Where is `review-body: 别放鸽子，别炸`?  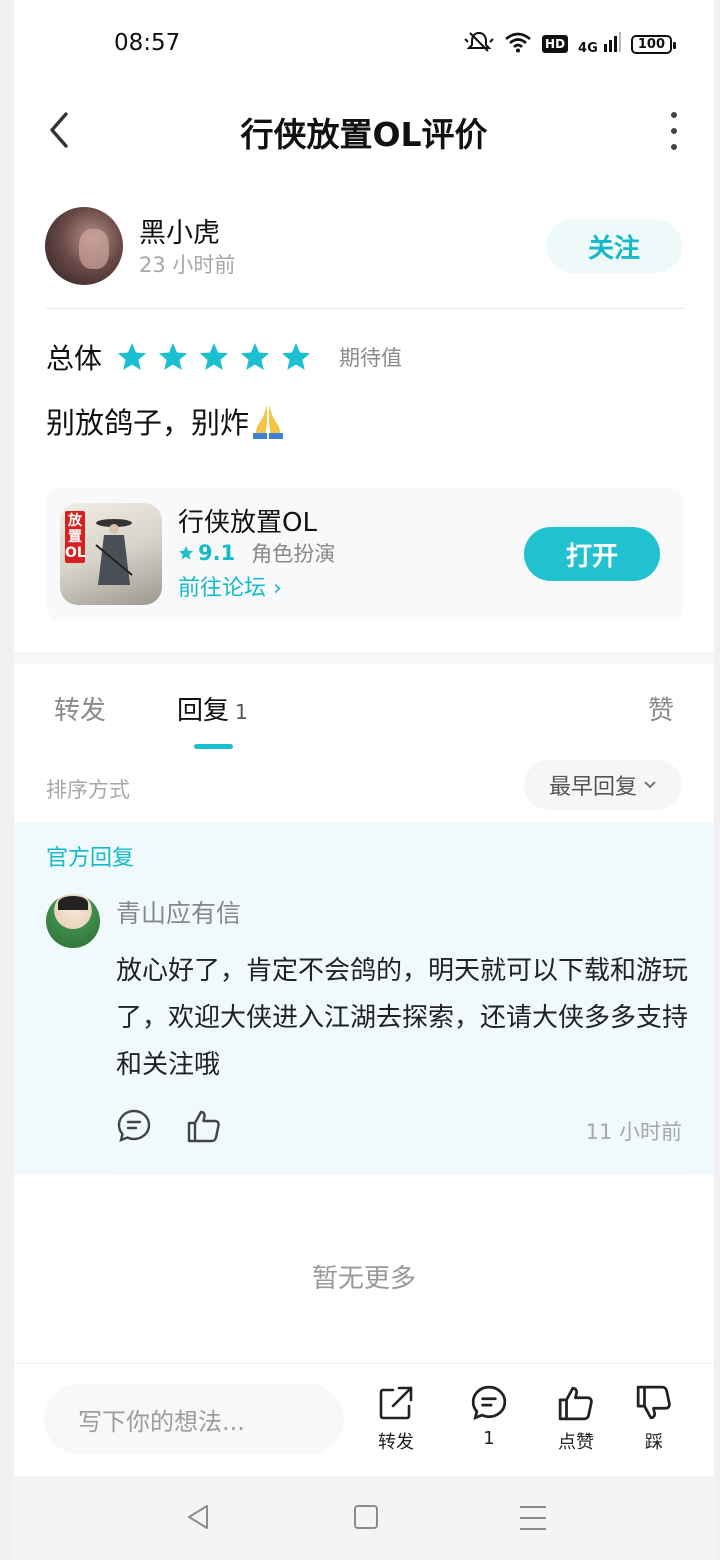 review-body: 别放鸽子，别炸 is located at coordinates (148, 423).